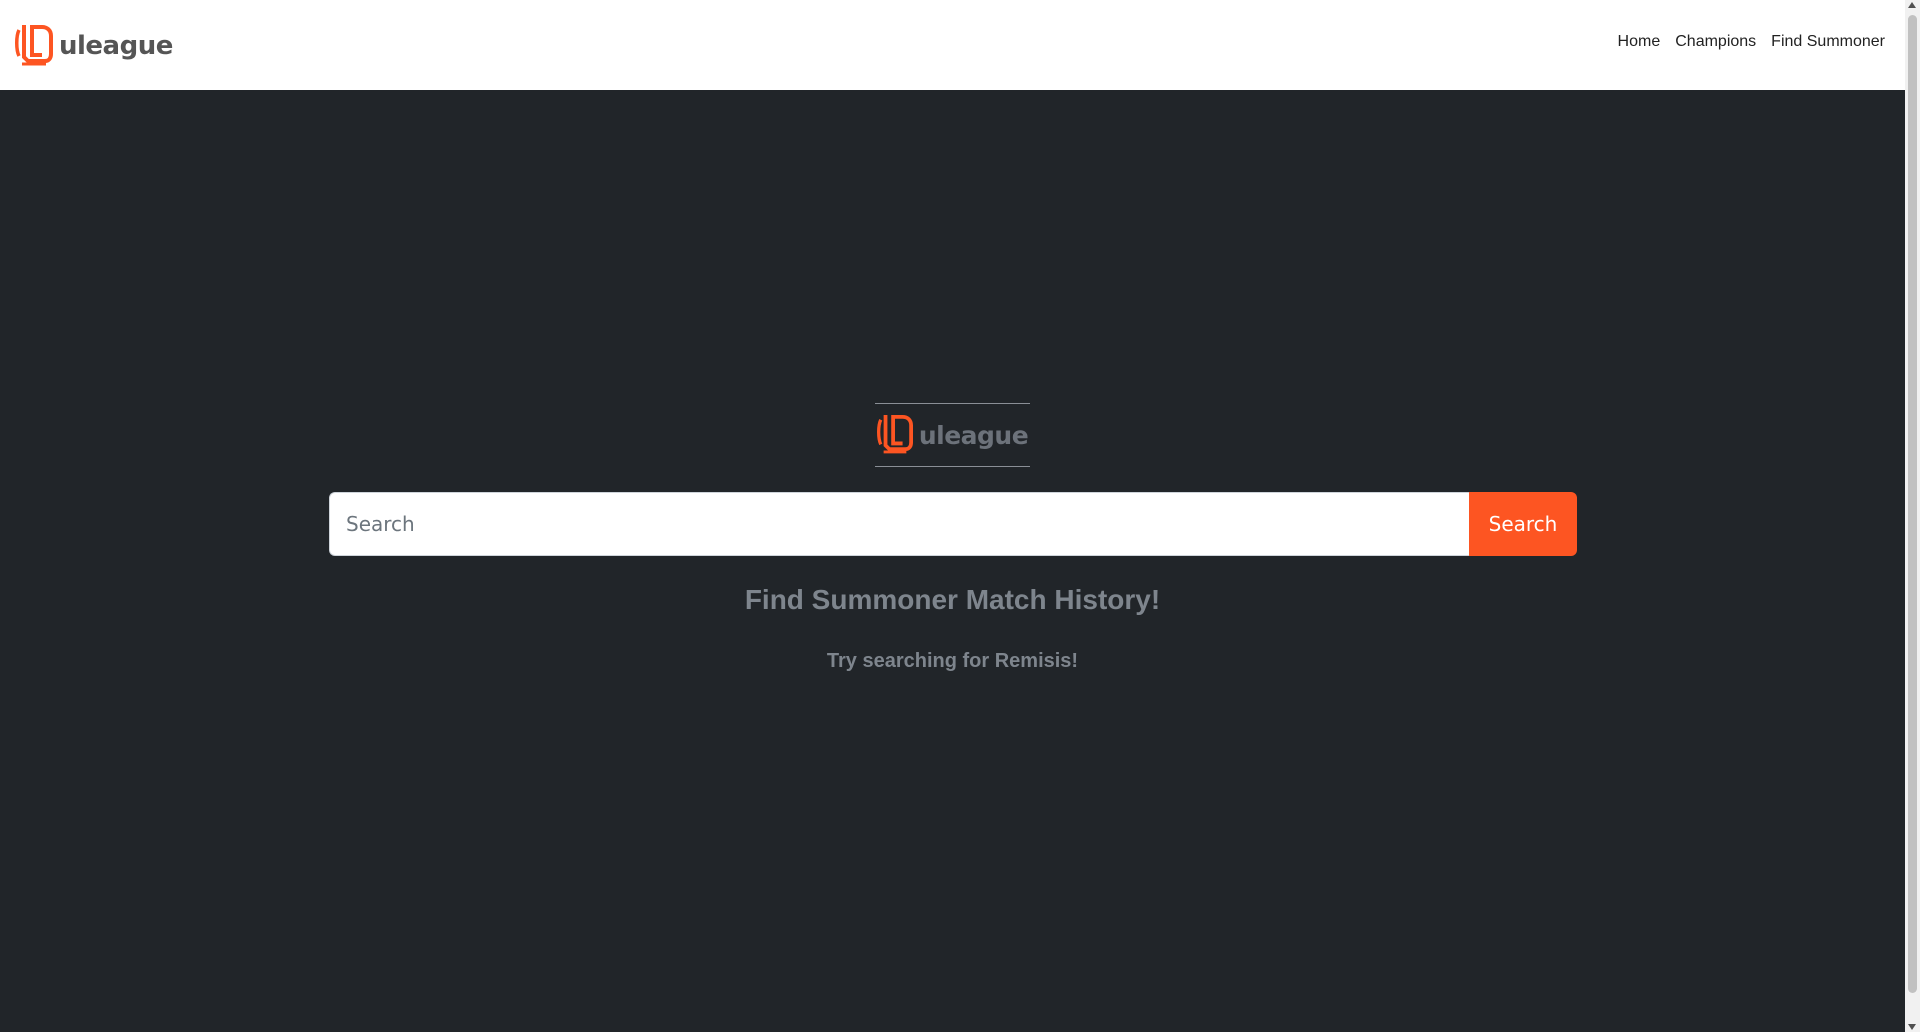  What do you see at coordinates (1912, 1027) in the screenshot?
I see `scroll-down-arrow-icon` at bounding box center [1912, 1027].